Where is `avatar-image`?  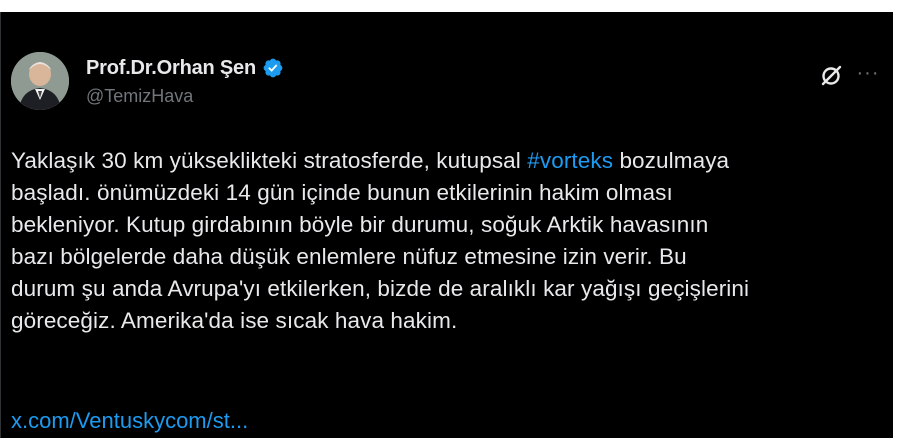
avatar-image is located at coordinates (40, 81).